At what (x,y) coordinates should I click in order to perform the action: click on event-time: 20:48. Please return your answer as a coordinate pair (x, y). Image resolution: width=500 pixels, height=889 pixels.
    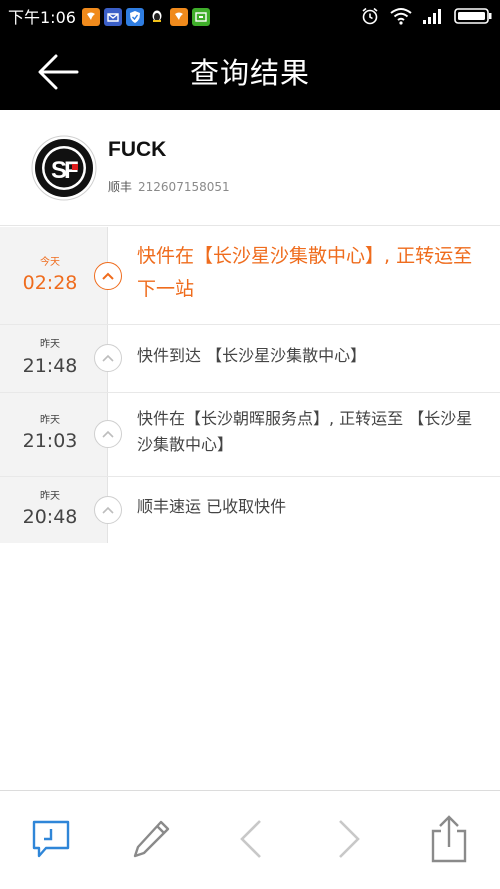
    Looking at the image, I should click on (50, 517).